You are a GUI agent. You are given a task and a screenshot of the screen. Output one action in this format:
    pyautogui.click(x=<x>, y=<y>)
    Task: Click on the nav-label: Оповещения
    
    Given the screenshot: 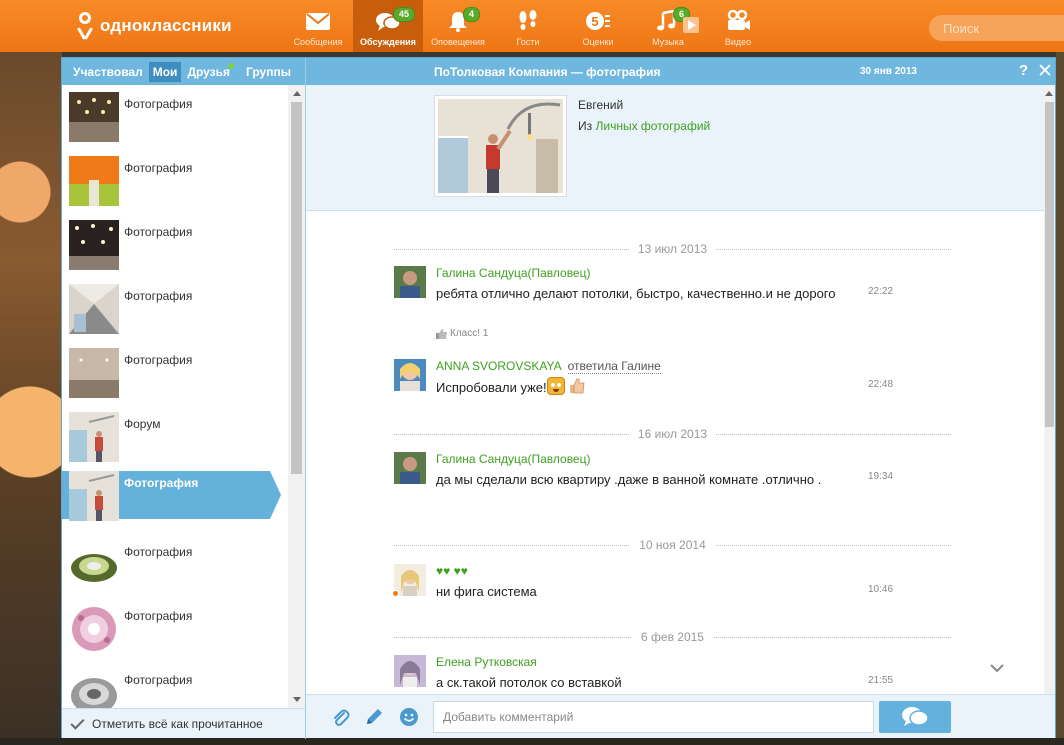 What is the action you would take?
    pyautogui.click(x=458, y=42)
    